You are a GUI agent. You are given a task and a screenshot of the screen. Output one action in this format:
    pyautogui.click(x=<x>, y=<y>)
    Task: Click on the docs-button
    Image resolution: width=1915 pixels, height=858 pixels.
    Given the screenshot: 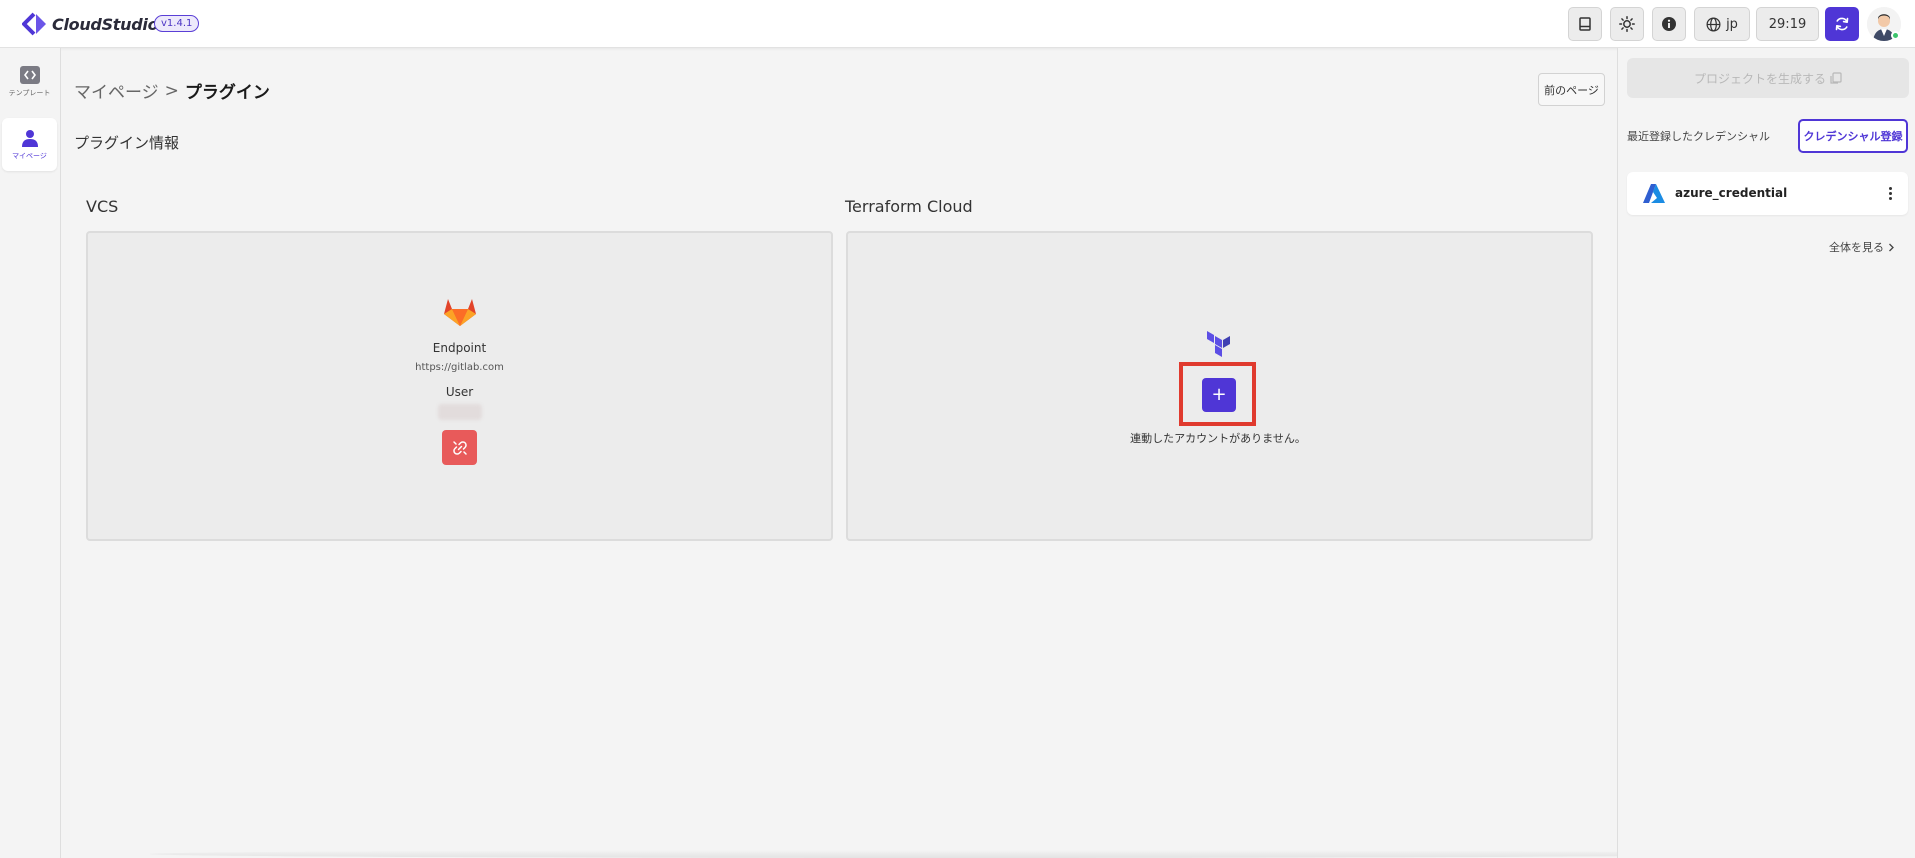 What is the action you would take?
    pyautogui.click(x=1585, y=24)
    